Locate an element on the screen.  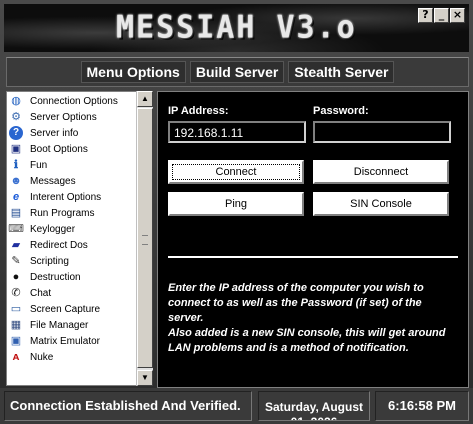
sidebar-item-label: Screen Capture is located at coordinates (65, 309).